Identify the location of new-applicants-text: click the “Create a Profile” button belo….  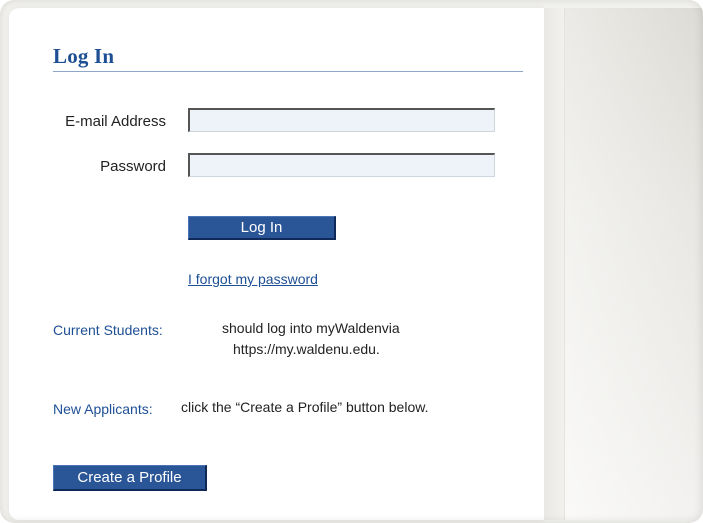
(305, 407).